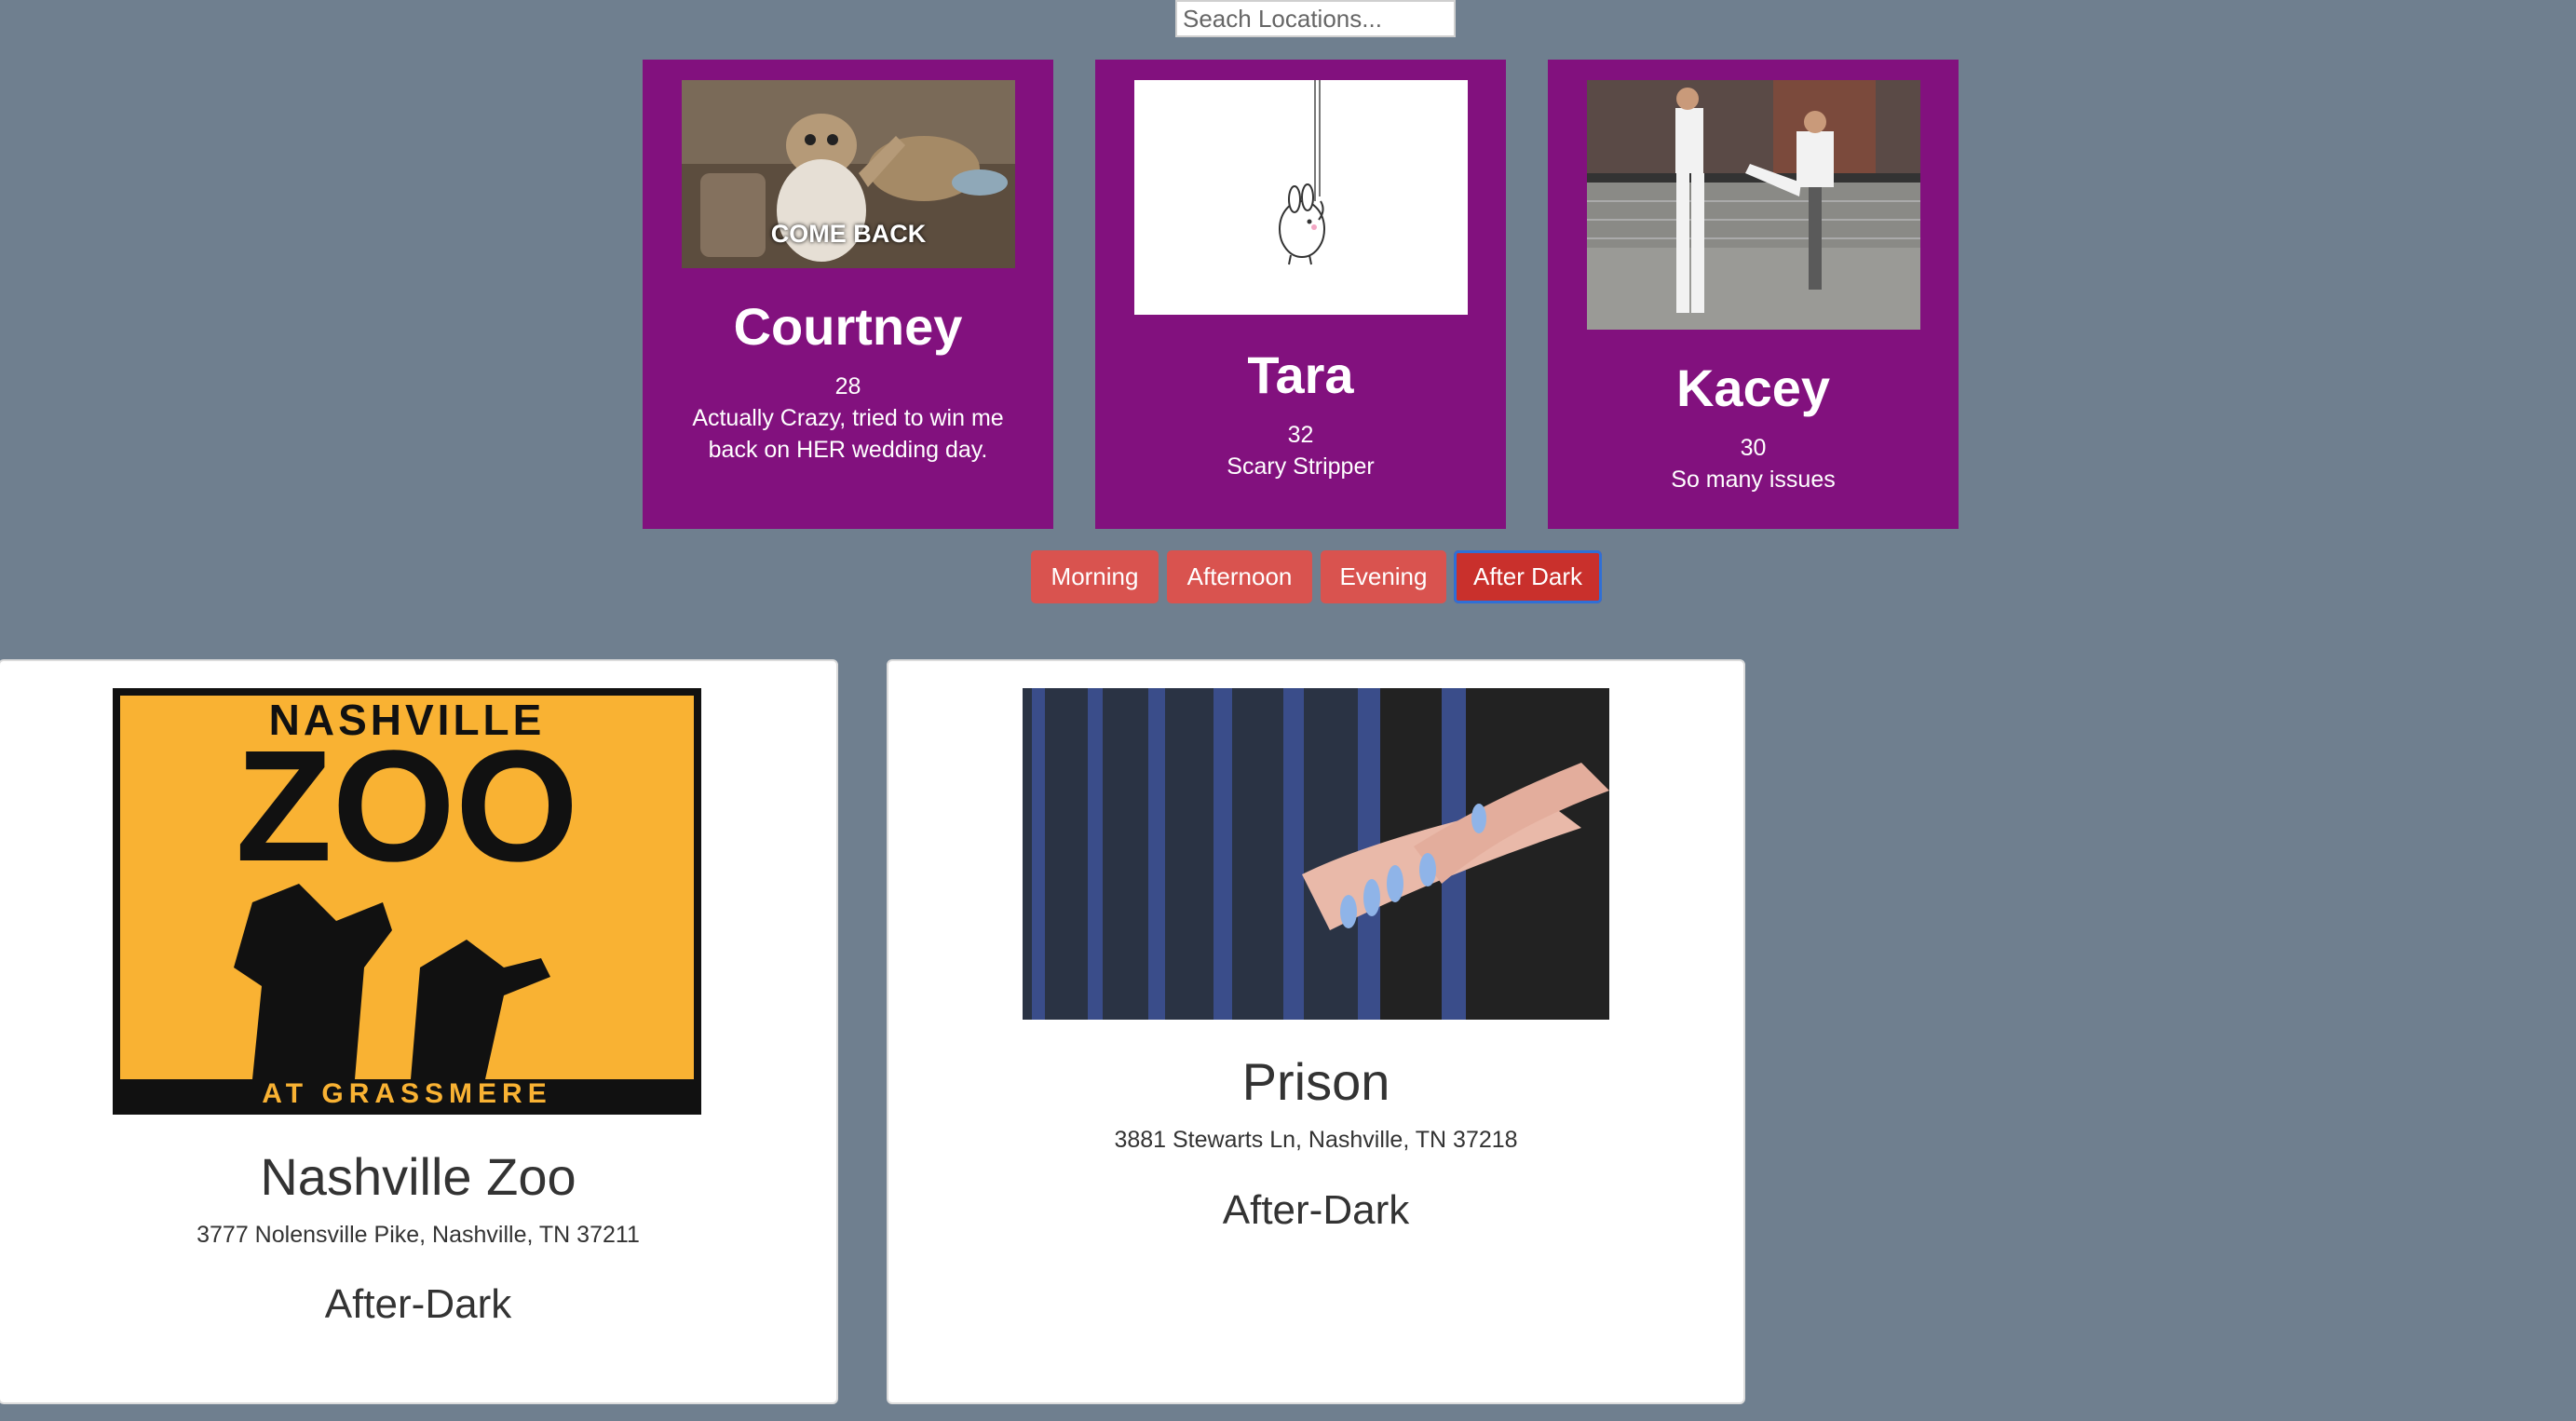 The height and width of the screenshot is (1421, 2576). What do you see at coordinates (1239, 576) in the screenshot?
I see `afternoon-button: Afternoon` at bounding box center [1239, 576].